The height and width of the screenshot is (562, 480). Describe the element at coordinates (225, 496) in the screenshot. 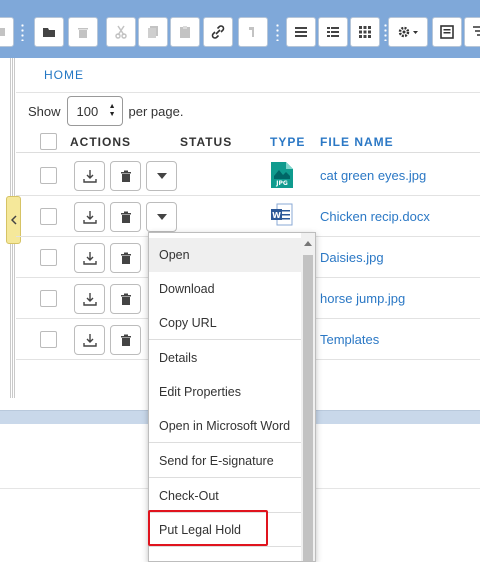

I see `menu-item-check-out: Check-Out` at that location.